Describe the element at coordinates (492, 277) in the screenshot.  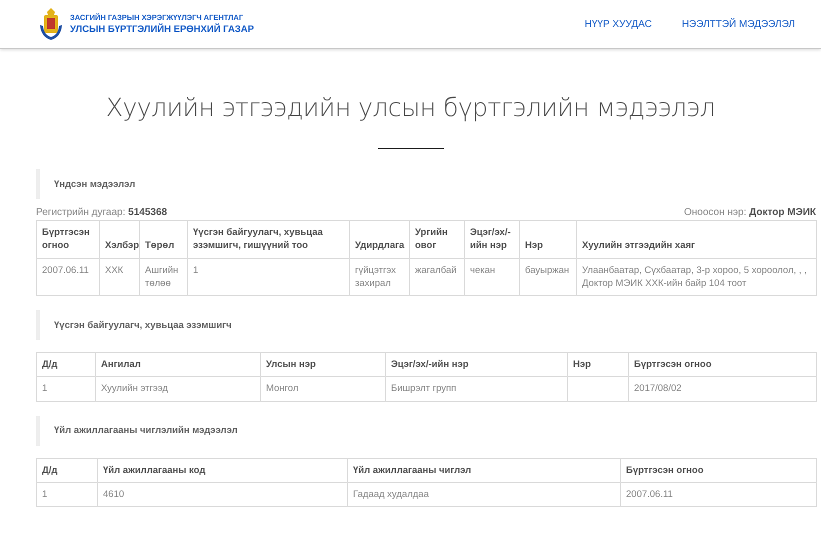
I see `table-cell: чекан` at that location.